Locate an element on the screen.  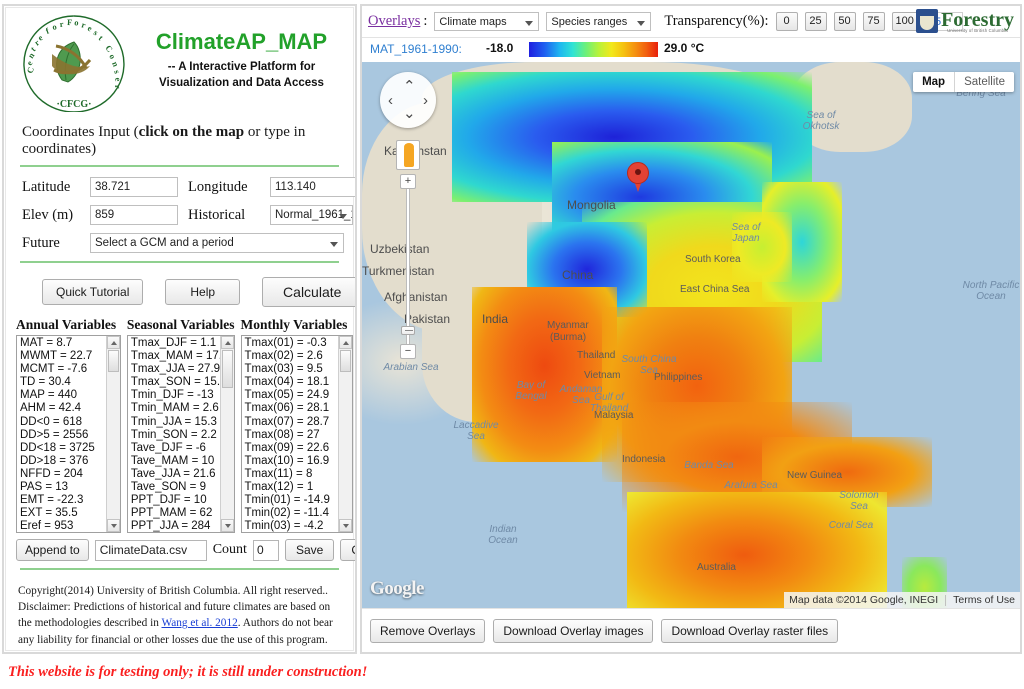
climate-maps-select: Climate maps is located at coordinates (487, 21).